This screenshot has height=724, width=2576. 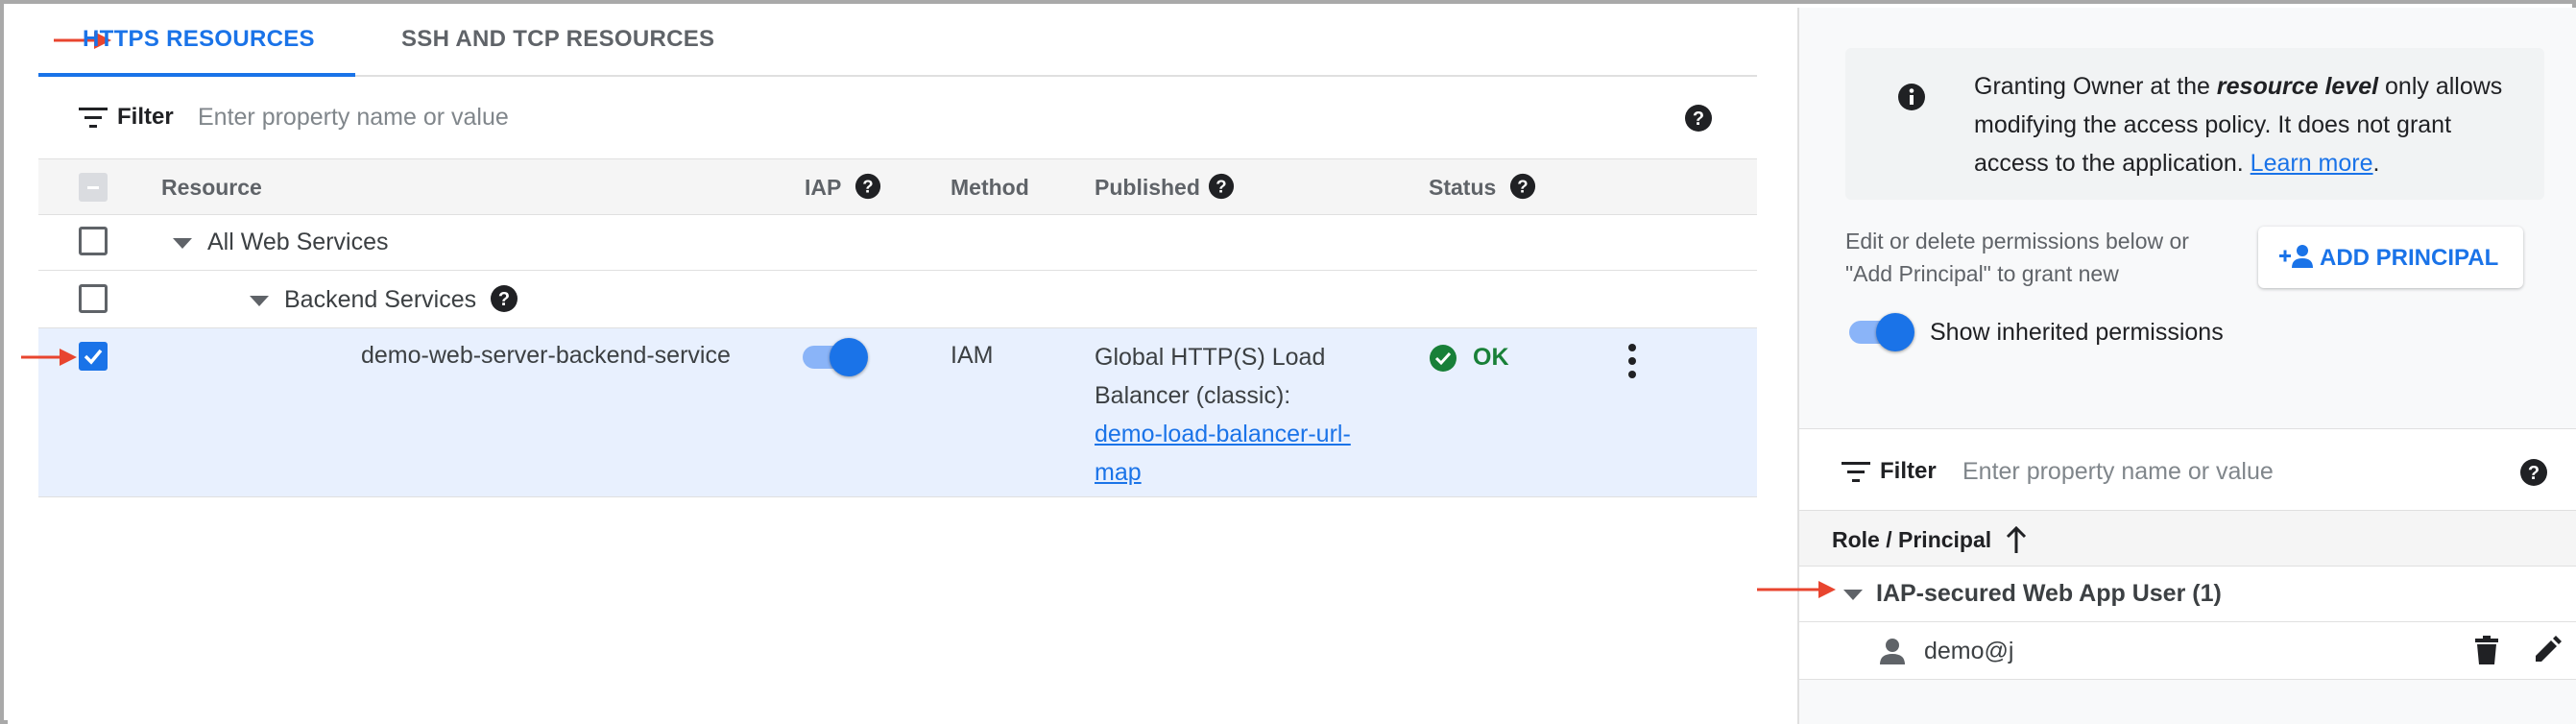 What do you see at coordinates (2210, 471) in the screenshot?
I see `principal-filter-input` at bounding box center [2210, 471].